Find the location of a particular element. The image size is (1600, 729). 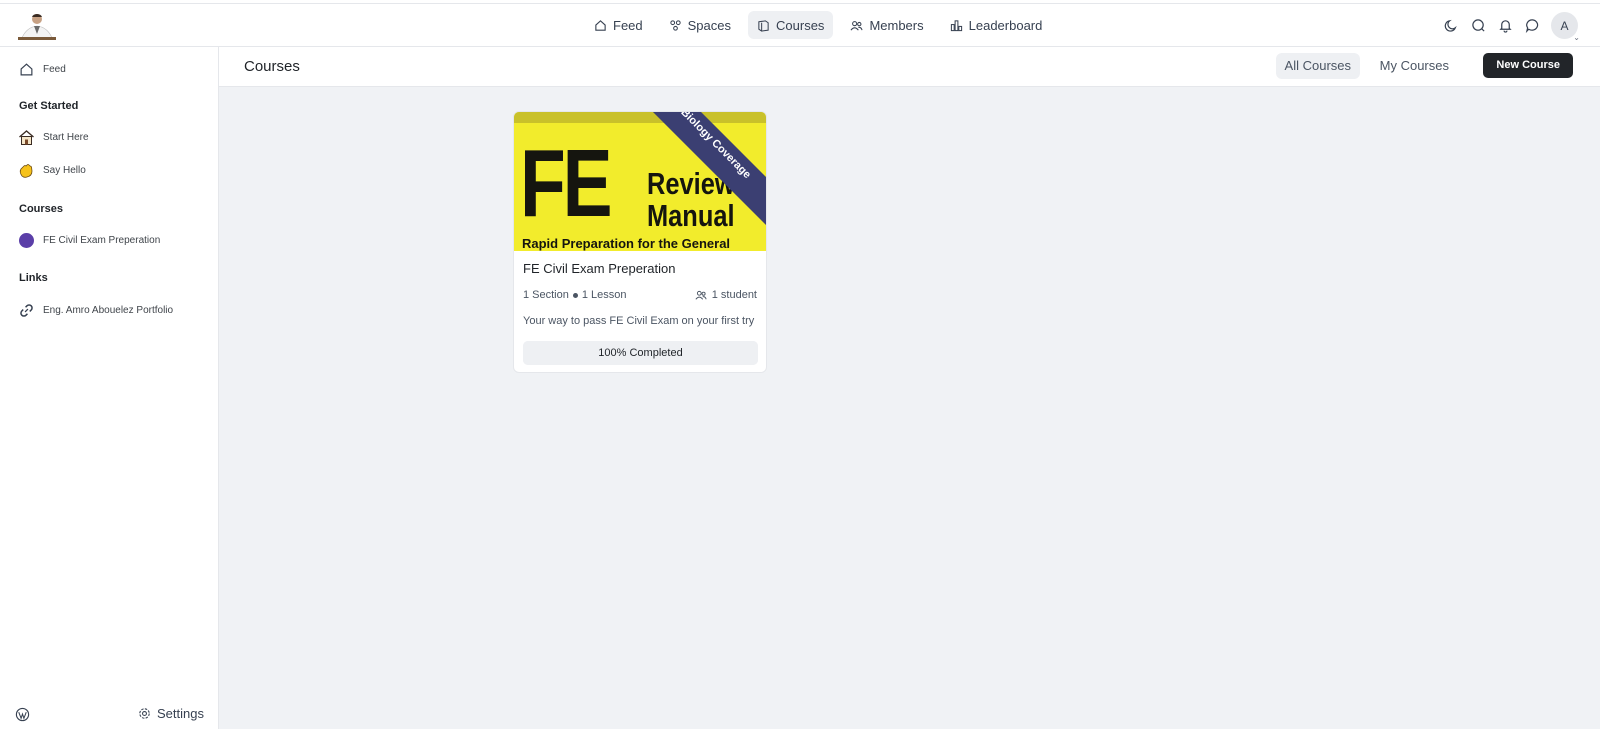

cover-subtitle: Rapid Preparation for the General is located at coordinates (626, 243).